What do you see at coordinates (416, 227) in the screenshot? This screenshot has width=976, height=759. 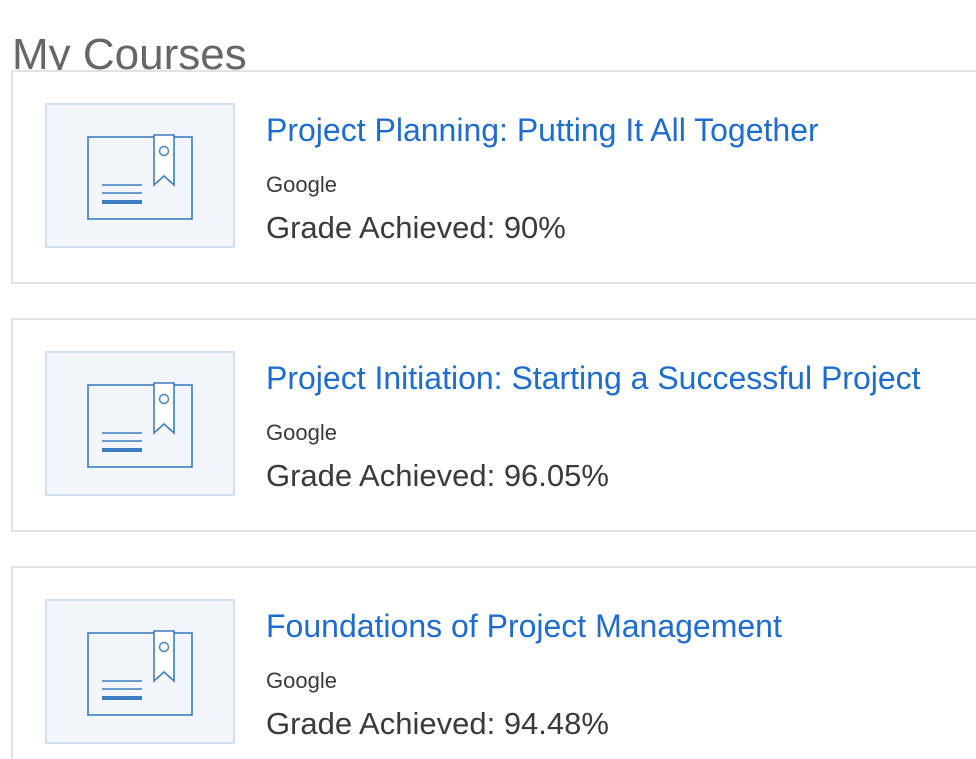 I see `course-grade: Grade Achieved: 90%` at bounding box center [416, 227].